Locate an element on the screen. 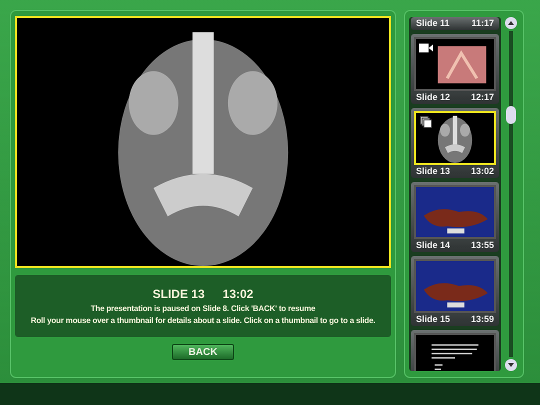  slide-thumbnail: Slide 12 12:17 is located at coordinates (455, 69).